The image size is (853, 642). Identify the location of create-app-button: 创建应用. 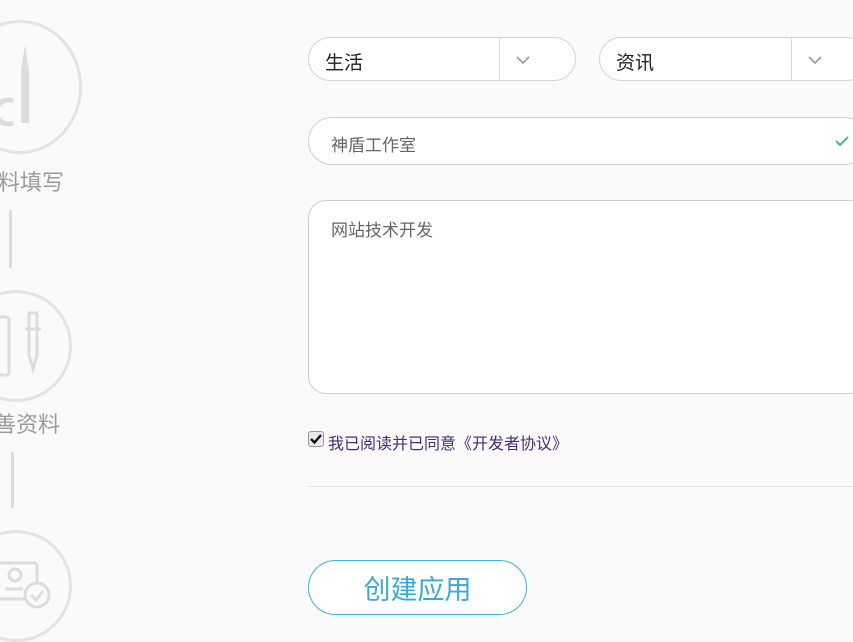
(417, 587).